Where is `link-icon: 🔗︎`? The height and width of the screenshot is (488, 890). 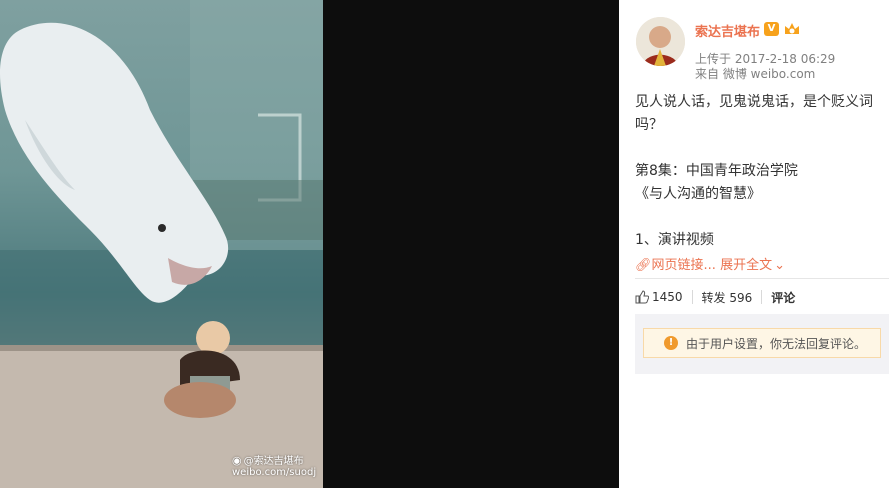
link-icon: 🔗︎ is located at coordinates (643, 265).